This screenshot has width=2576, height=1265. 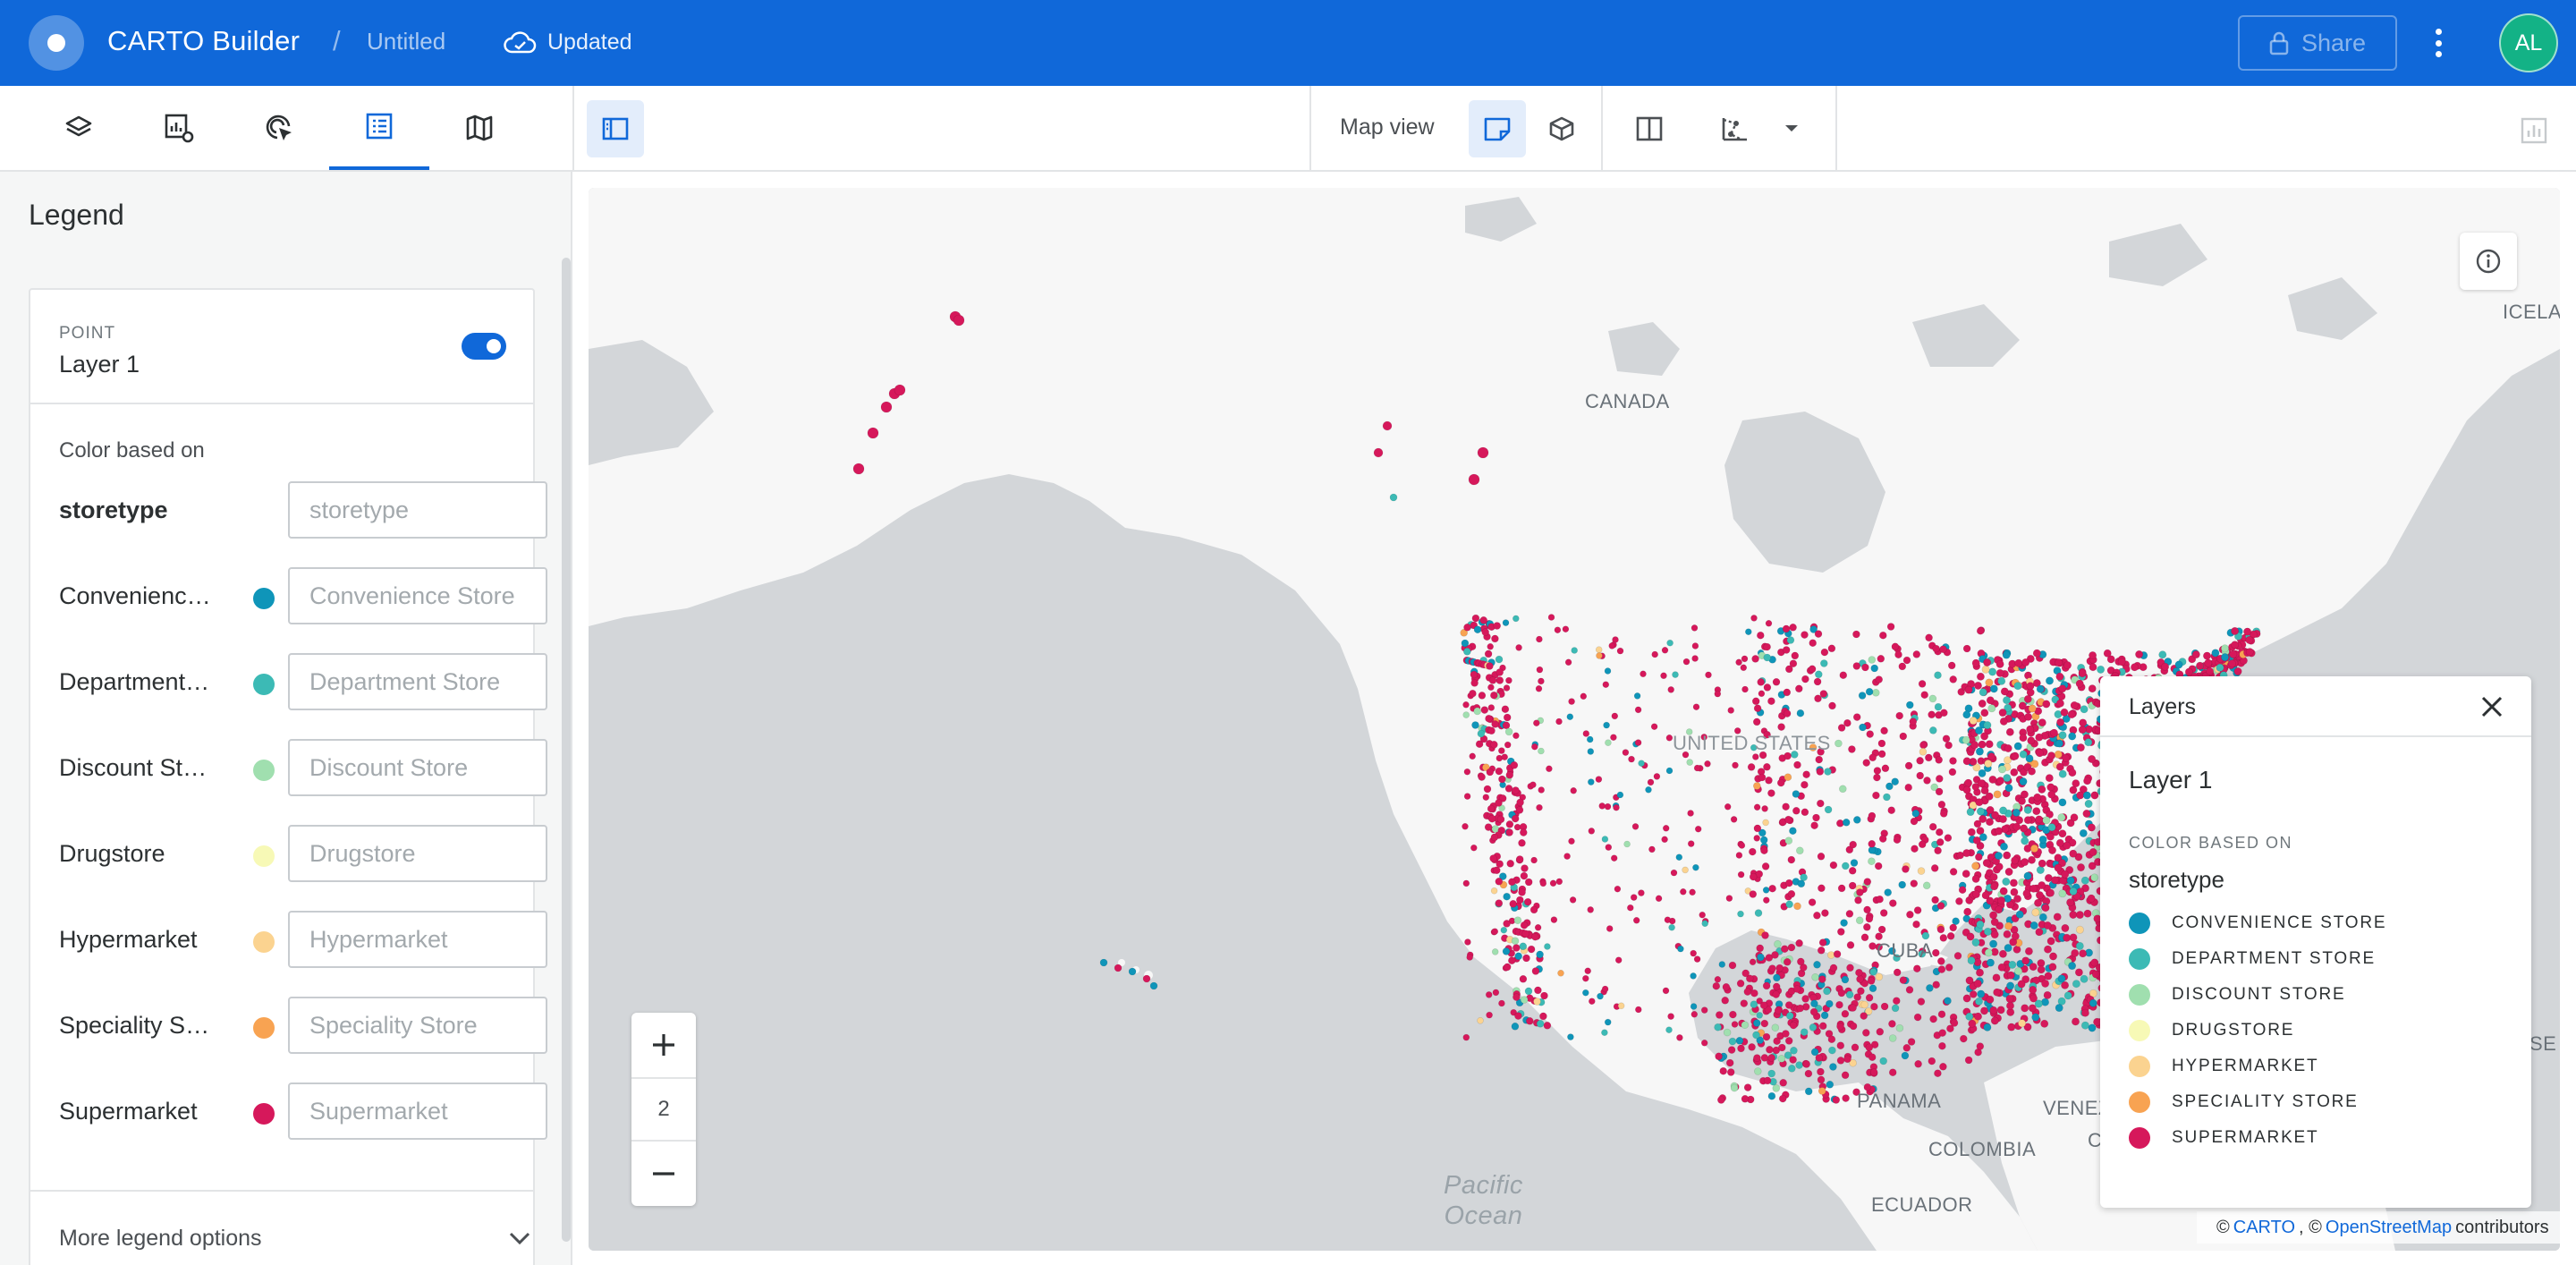 I want to click on zoom-in-button, so click(x=663, y=1045).